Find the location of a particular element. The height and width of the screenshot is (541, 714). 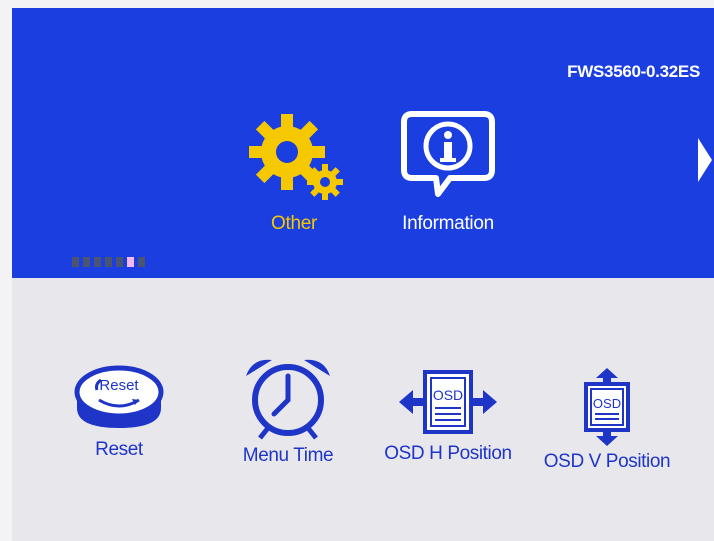

page-indicator is located at coordinates (108, 262).